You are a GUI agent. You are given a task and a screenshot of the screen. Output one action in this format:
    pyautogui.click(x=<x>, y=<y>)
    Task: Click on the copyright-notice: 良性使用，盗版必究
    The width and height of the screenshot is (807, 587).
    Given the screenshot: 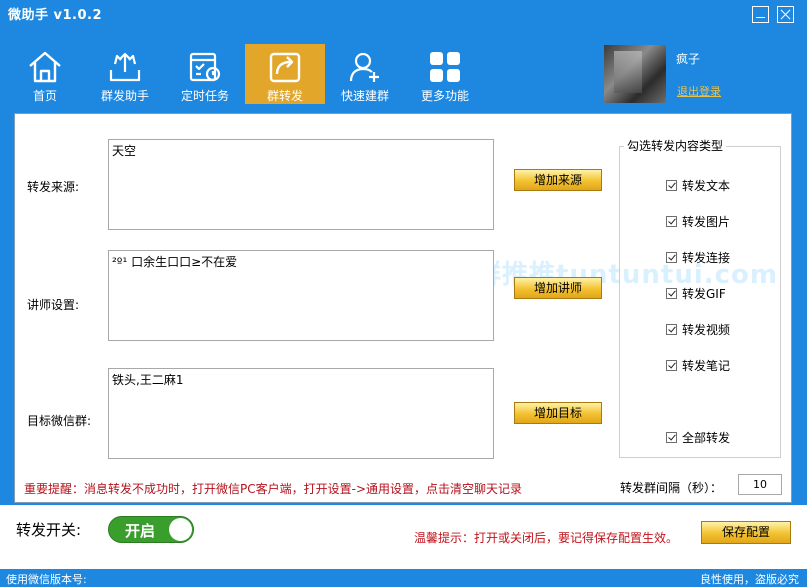 What is the action you would take?
    pyautogui.click(x=749, y=579)
    